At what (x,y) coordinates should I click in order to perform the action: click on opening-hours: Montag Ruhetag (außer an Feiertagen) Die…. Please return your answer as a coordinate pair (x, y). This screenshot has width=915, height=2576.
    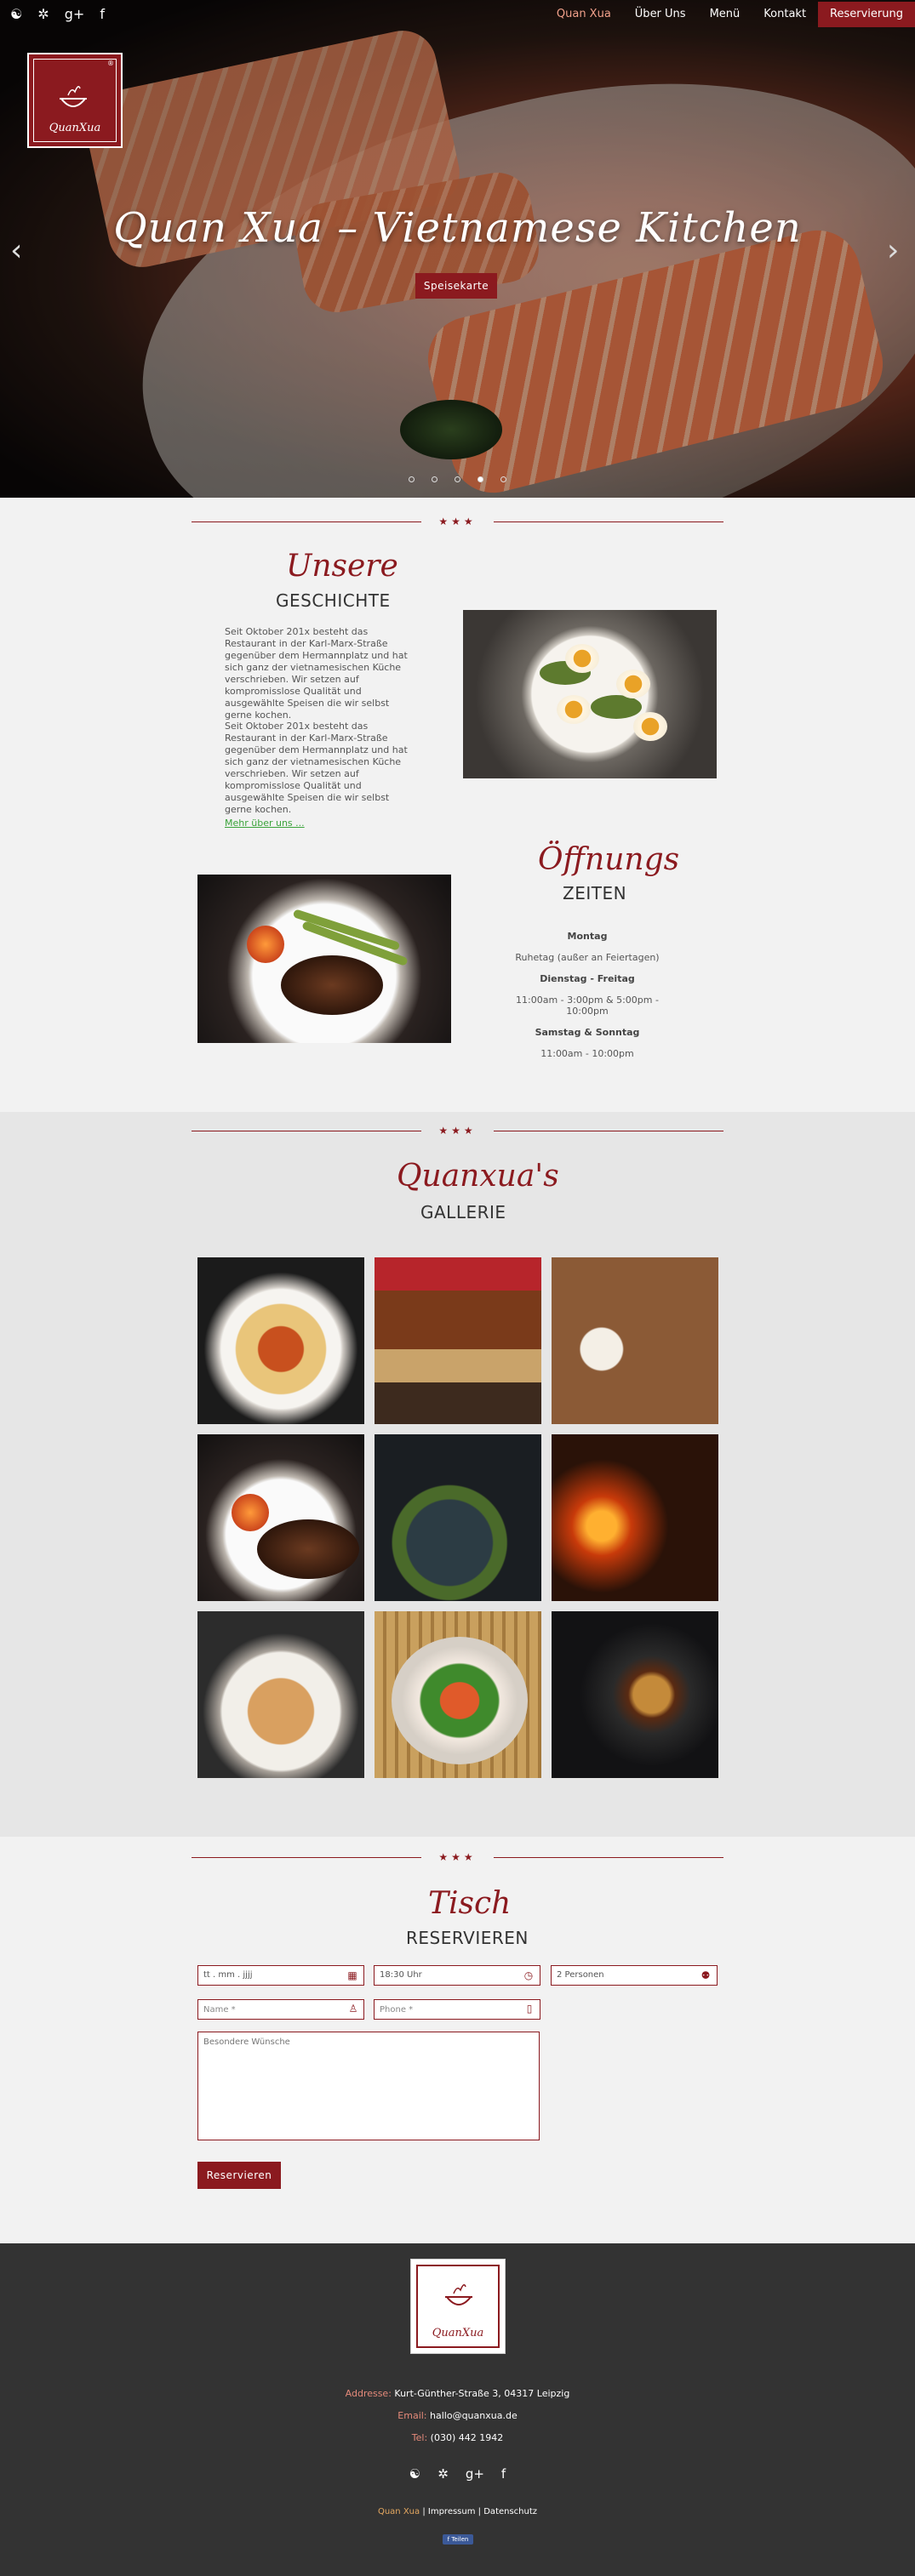
    Looking at the image, I should click on (587, 990).